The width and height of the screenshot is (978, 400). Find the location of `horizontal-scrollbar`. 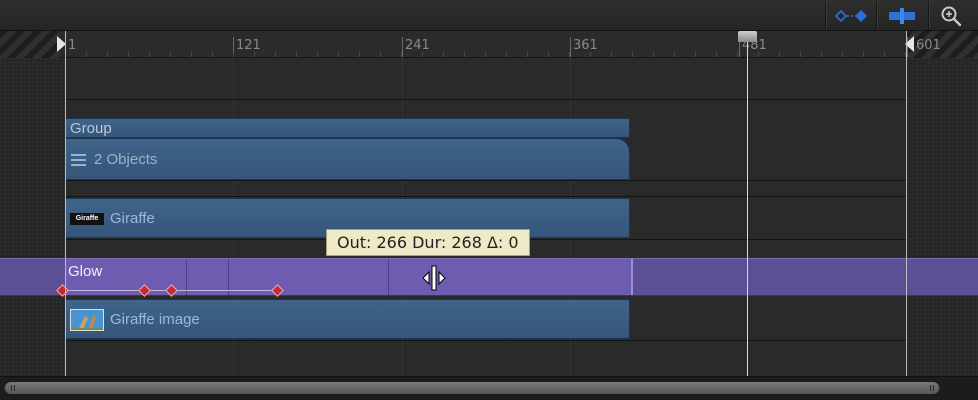

horizontal-scrollbar is located at coordinates (489, 388).